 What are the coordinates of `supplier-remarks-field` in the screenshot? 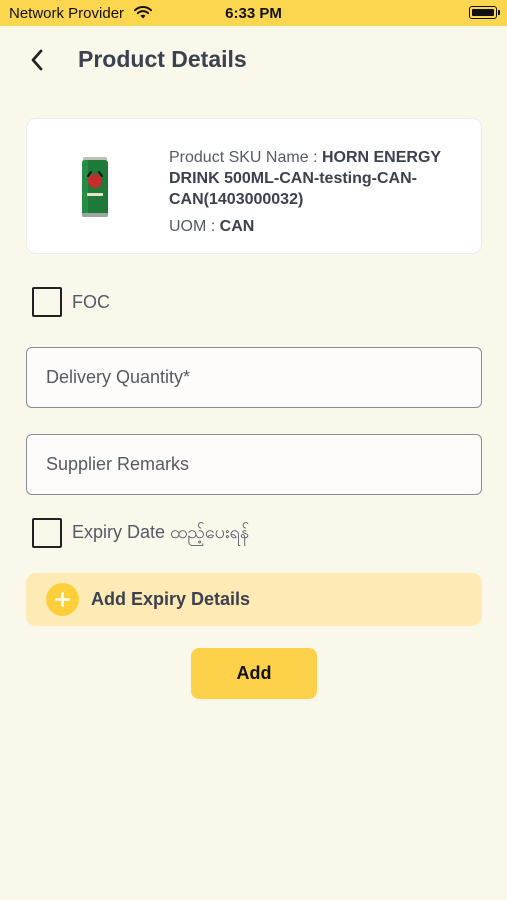 It's located at (254, 464).